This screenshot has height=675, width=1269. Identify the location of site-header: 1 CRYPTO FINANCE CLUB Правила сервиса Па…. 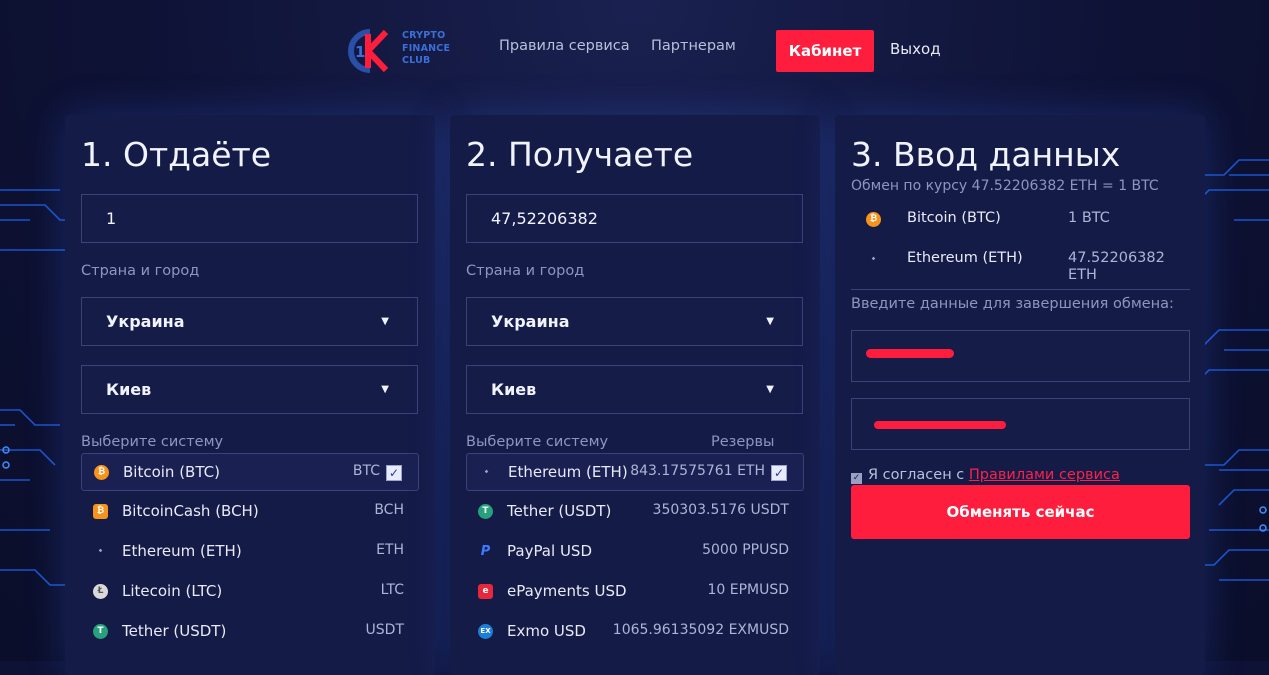
(634, 47).